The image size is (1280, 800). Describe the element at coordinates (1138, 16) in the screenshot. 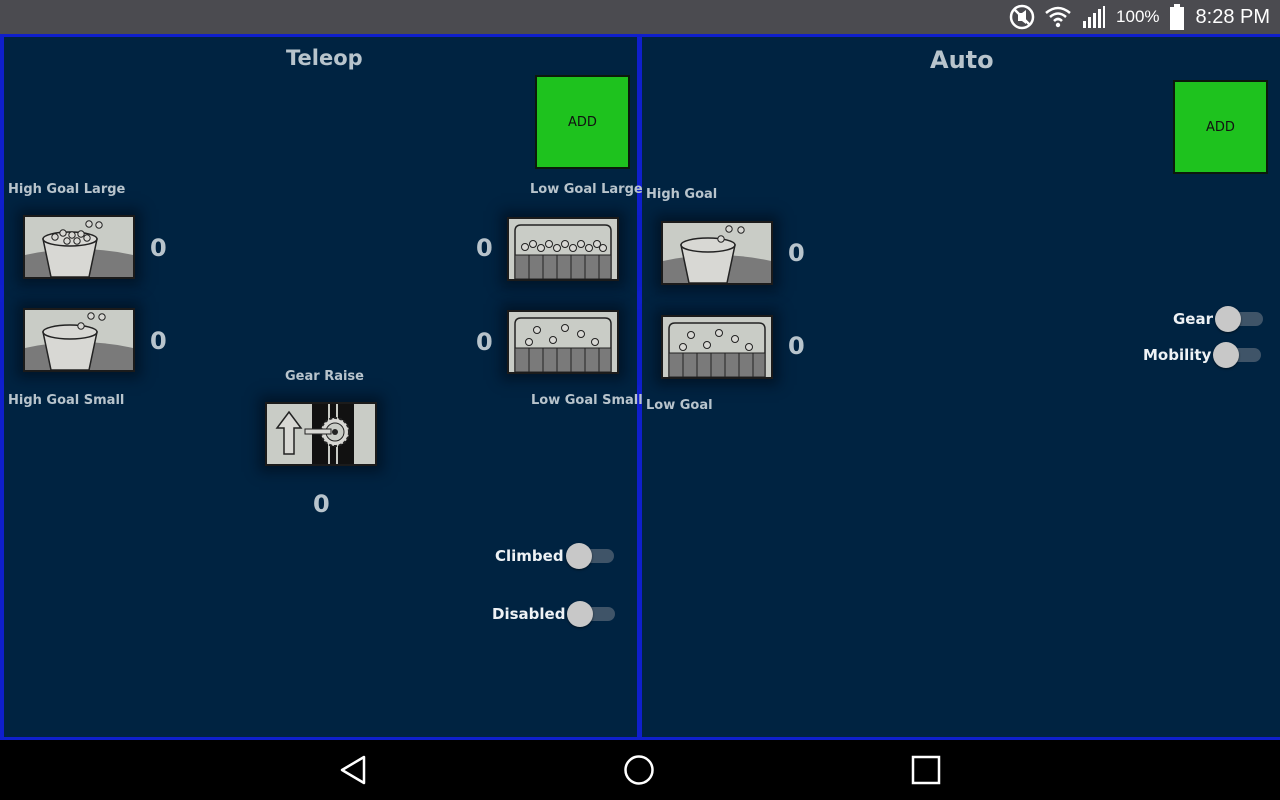

I see `battery-percent: 100%` at that location.